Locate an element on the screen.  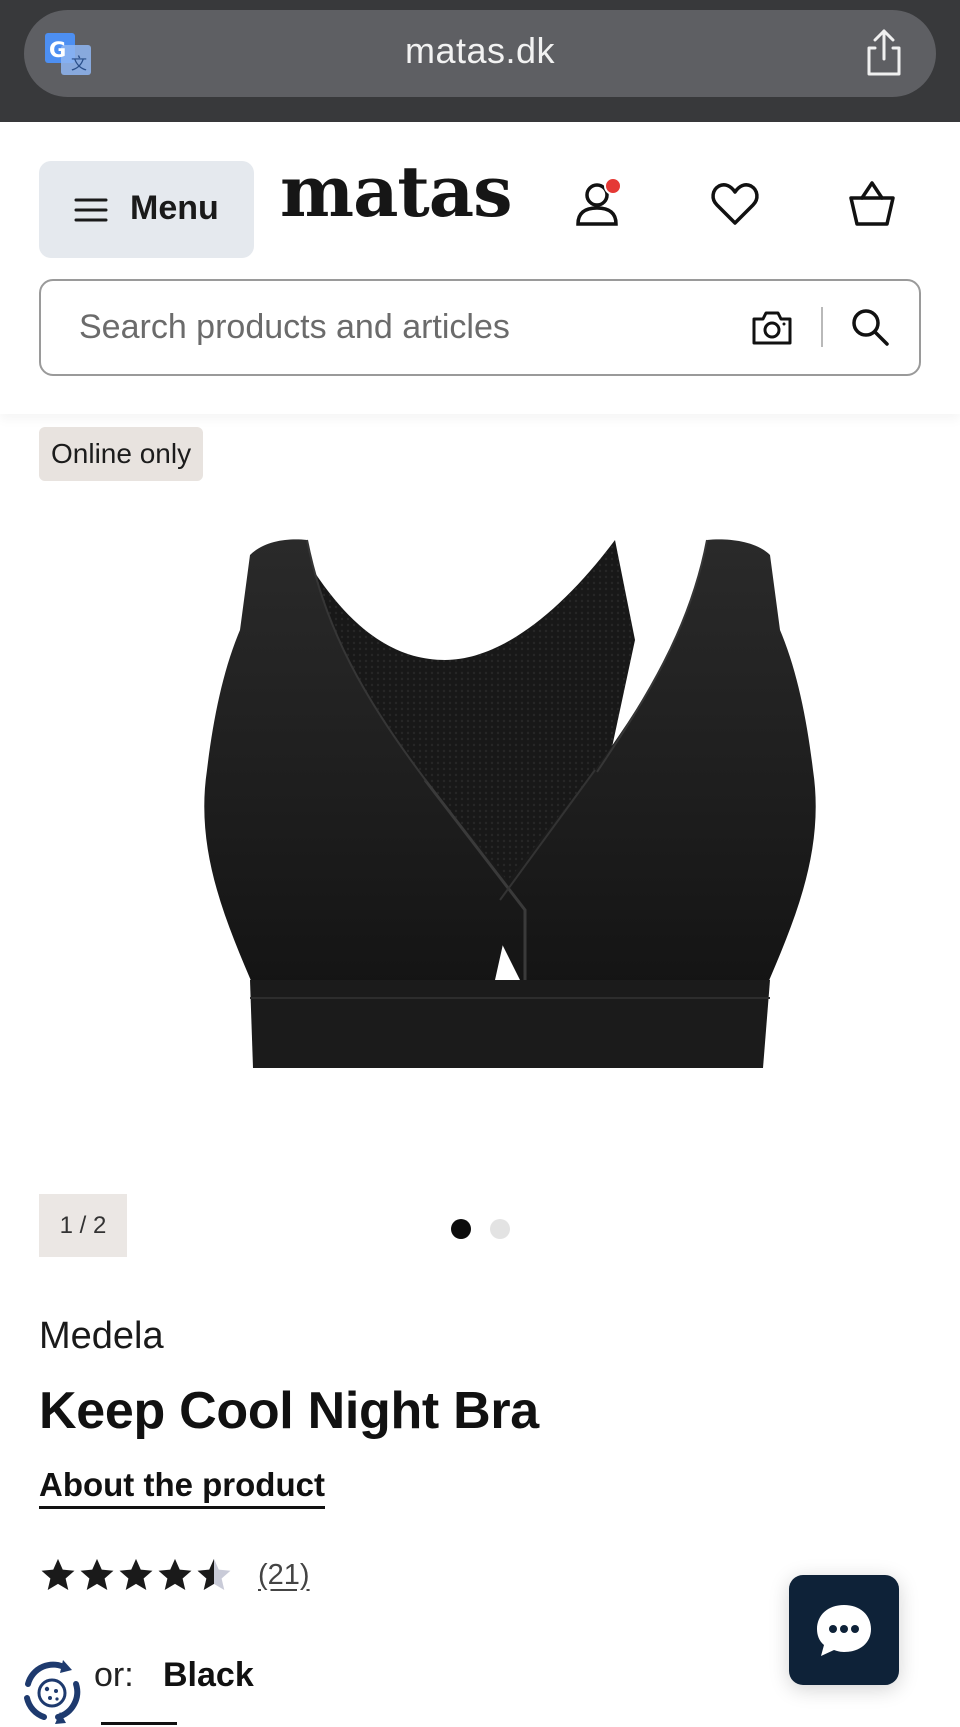
chat-bubble-icon is located at coordinates (844, 1630).